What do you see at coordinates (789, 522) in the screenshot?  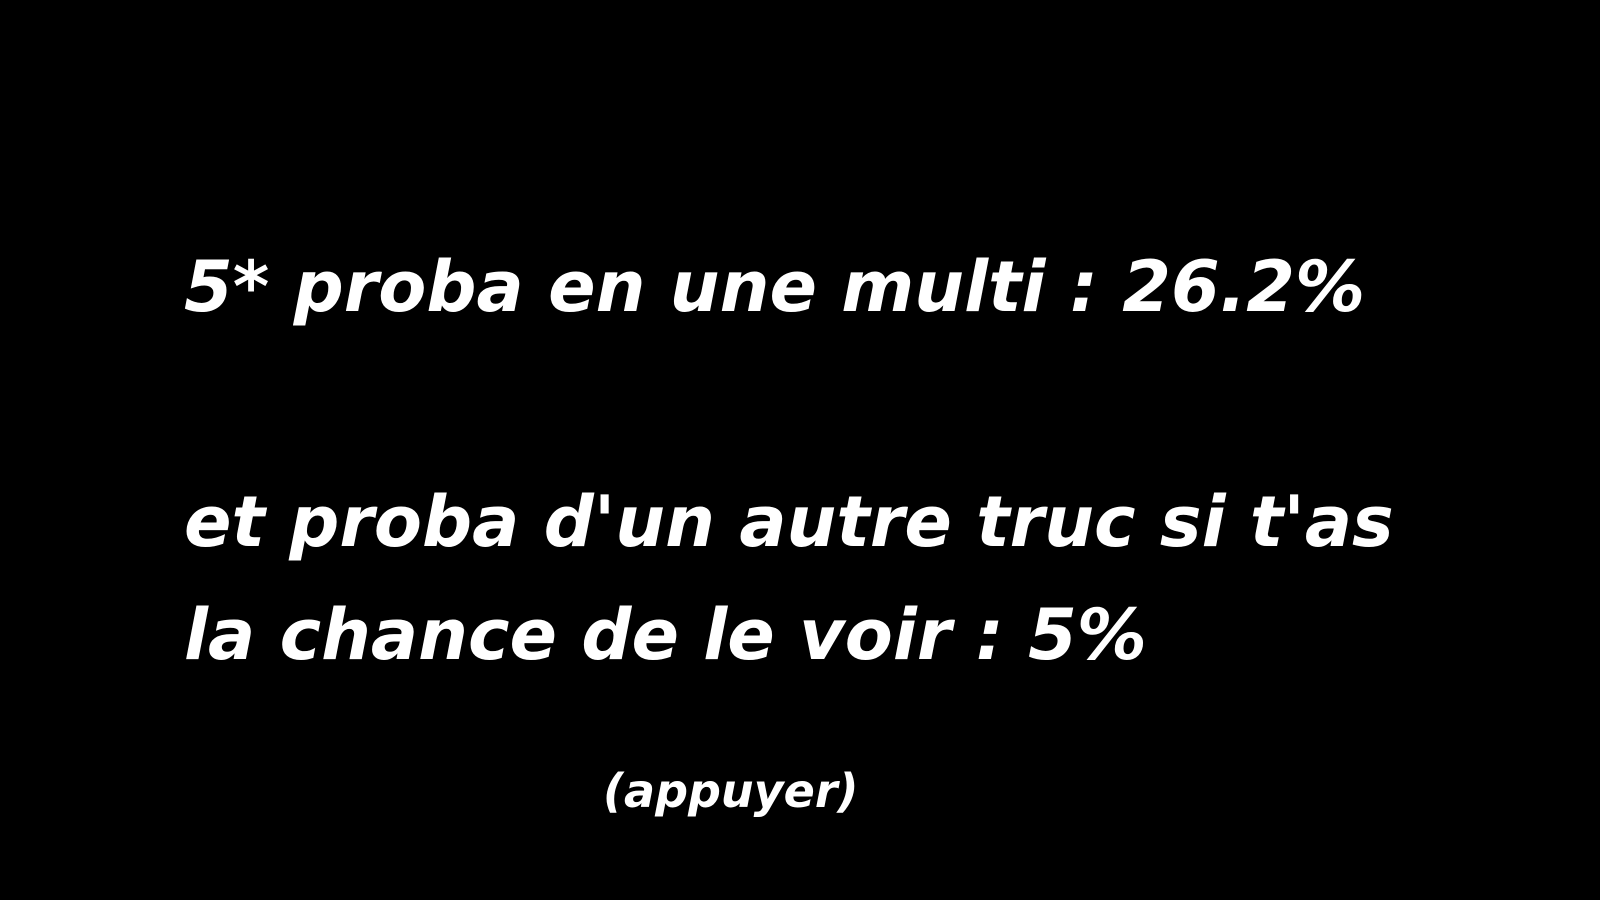 I see `probability-line-2: et proba d'un autre truc si t'as` at bounding box center [789, 522].